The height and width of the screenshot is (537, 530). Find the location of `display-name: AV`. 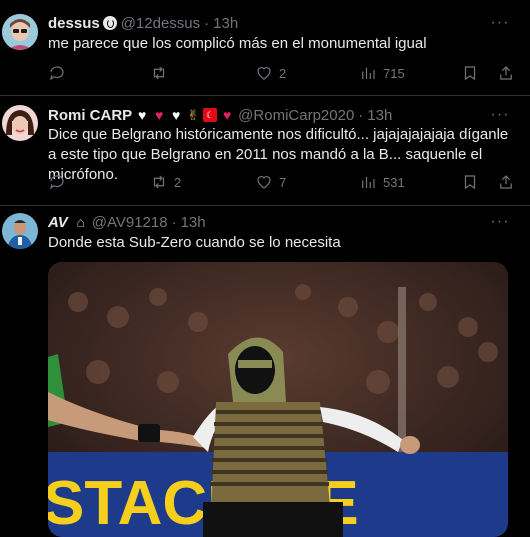

display-name: AV is located at coordinates (58, 222).